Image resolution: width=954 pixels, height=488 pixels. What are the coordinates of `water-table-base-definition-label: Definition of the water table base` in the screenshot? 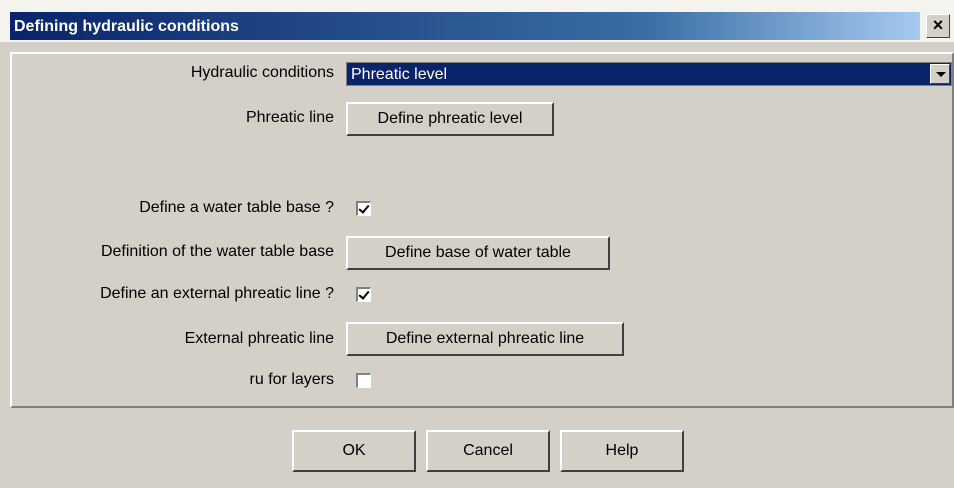 It's located at (217, 251).